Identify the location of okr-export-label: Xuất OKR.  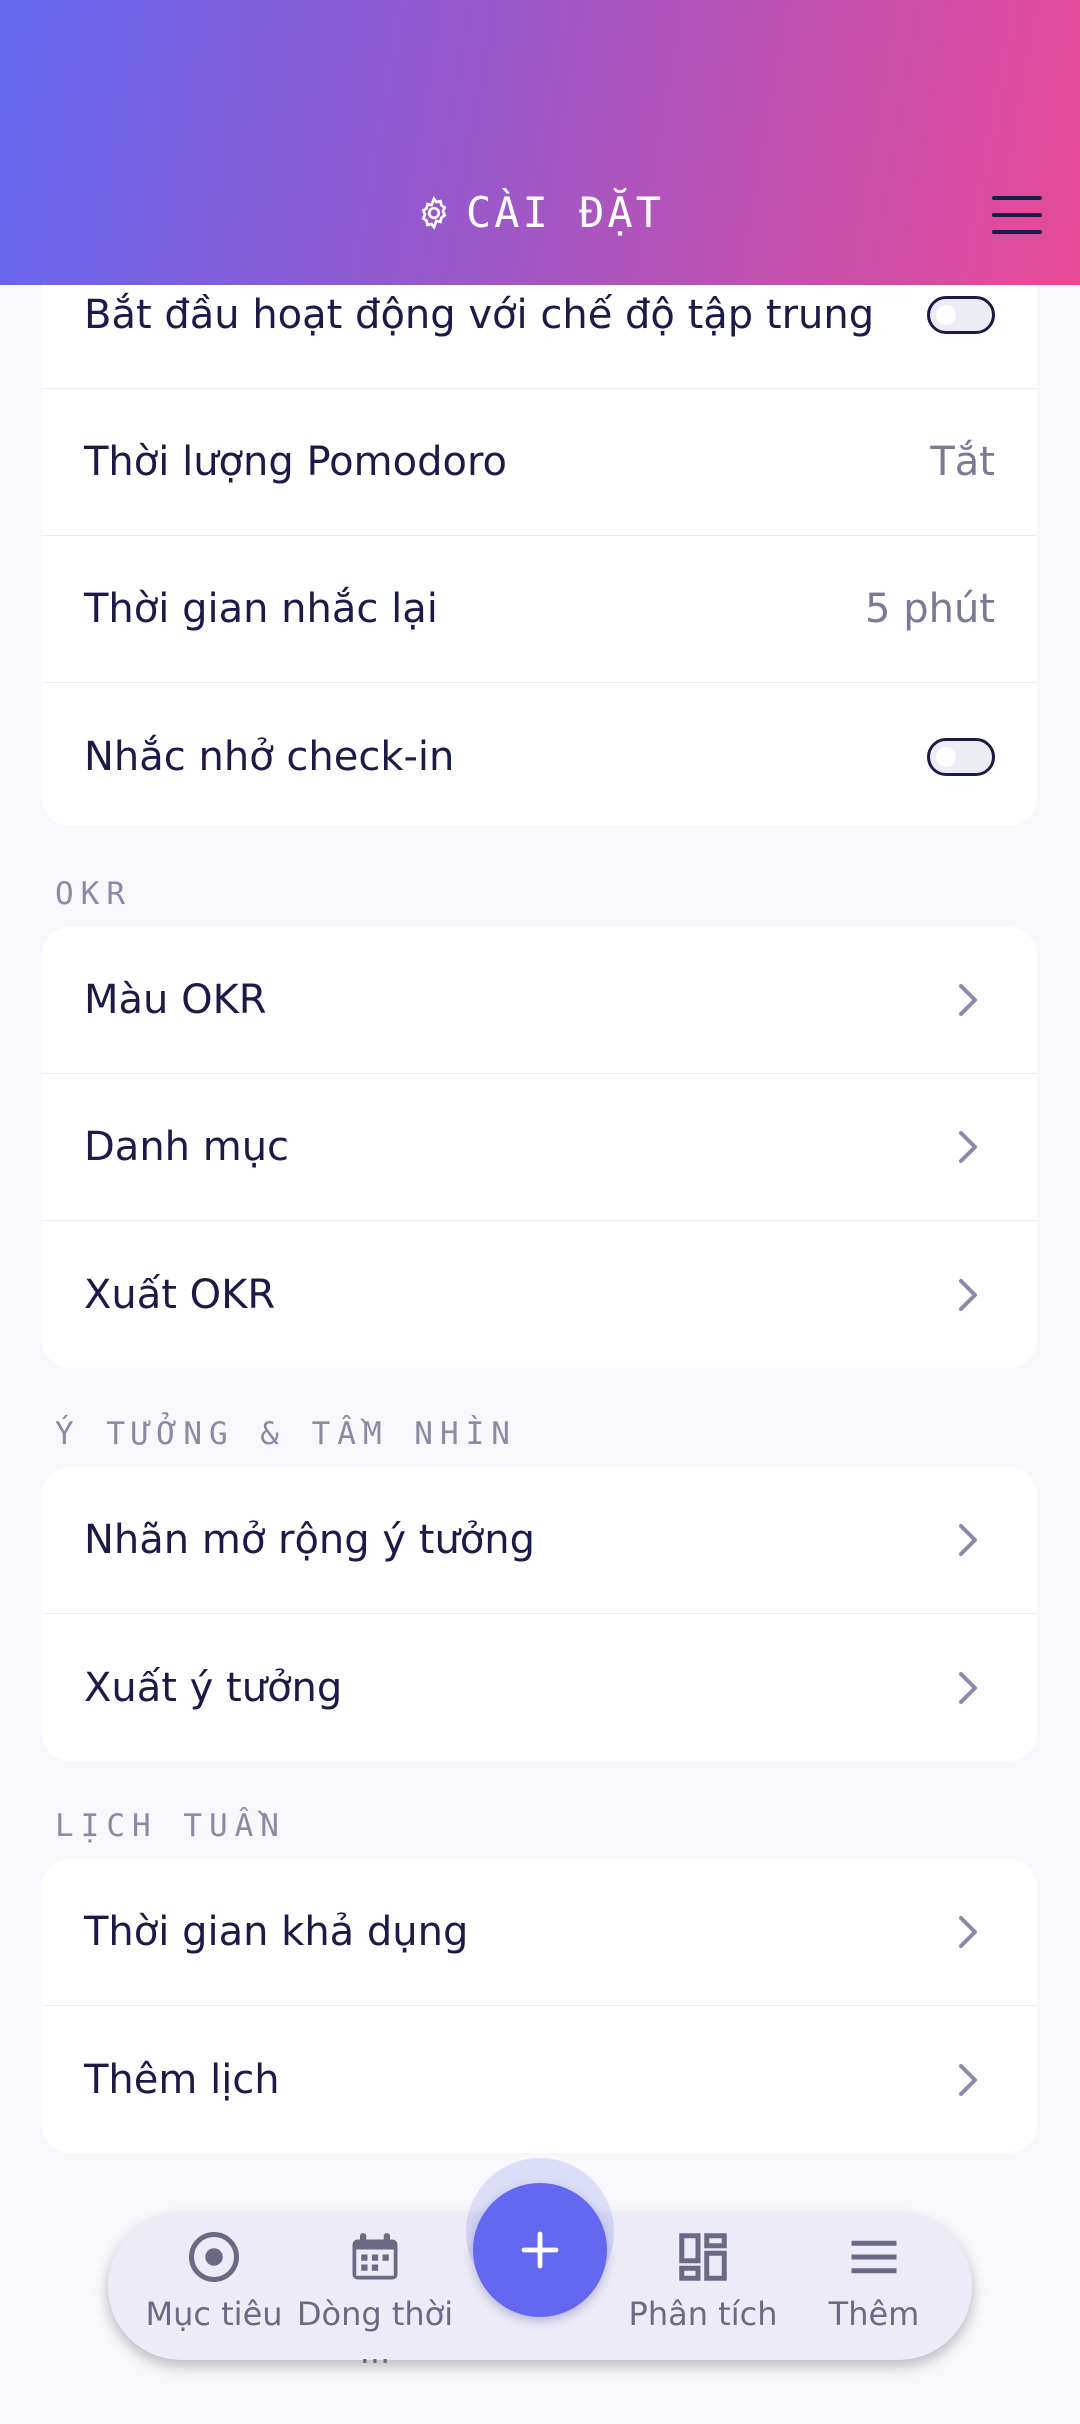
(180, 1294).